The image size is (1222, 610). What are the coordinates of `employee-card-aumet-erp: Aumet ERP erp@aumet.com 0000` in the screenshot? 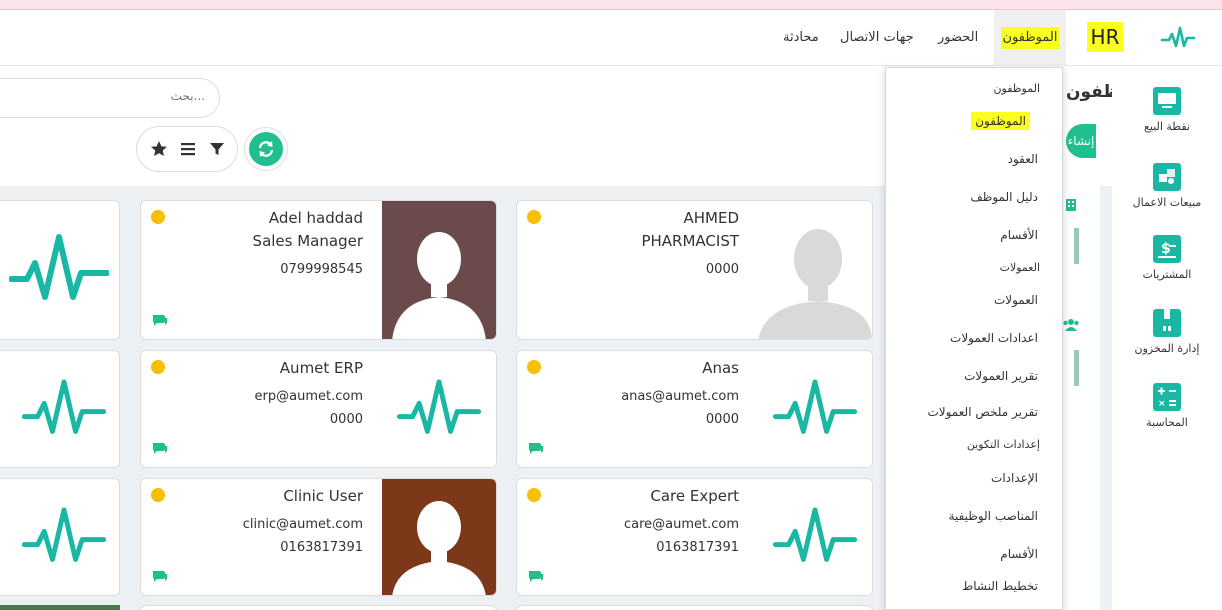 It's located at (318, 409).